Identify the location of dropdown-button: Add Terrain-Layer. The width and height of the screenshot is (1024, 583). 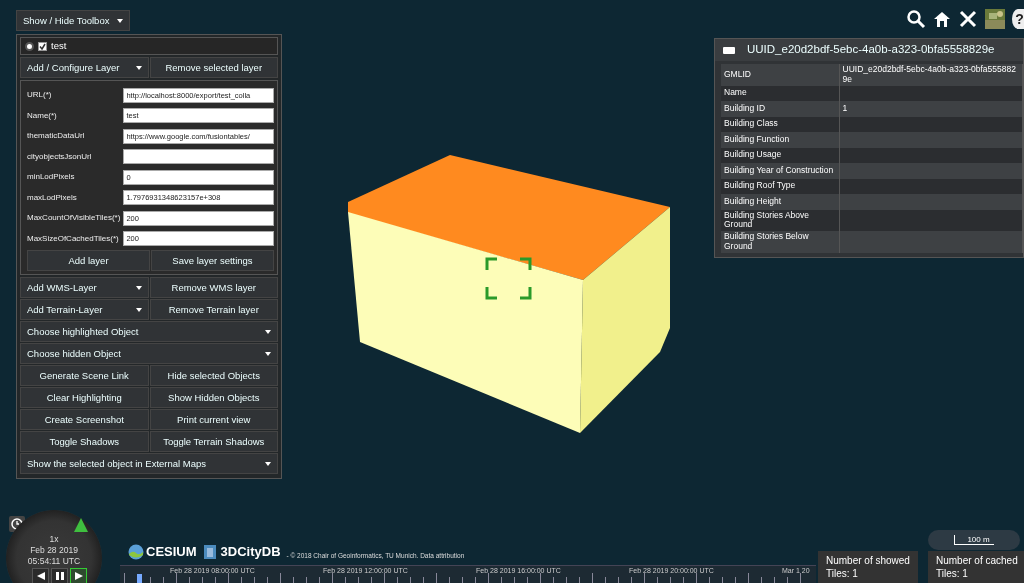
(84, 309).